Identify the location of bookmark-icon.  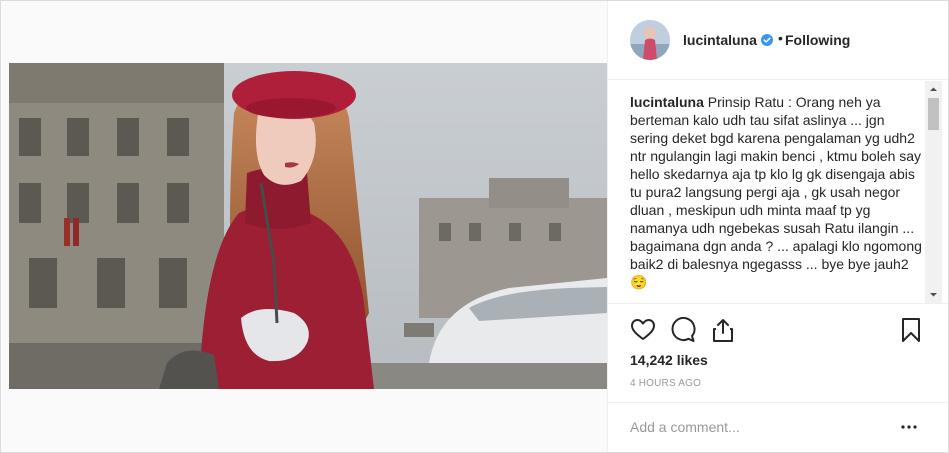
(911, 330).